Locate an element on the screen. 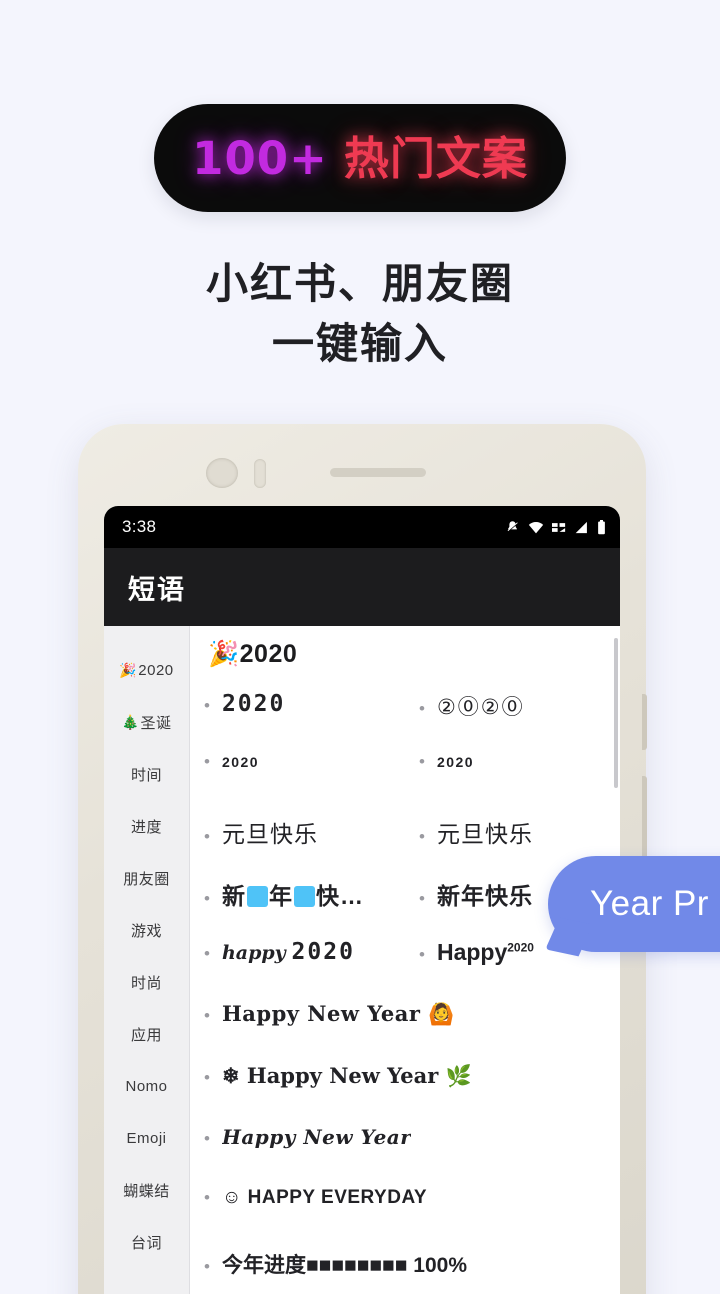 The width and height of the screenshot is (720, 1294). sidebar-item-christmas: 🎄 圣诞 is located at coordinates (146, 722).